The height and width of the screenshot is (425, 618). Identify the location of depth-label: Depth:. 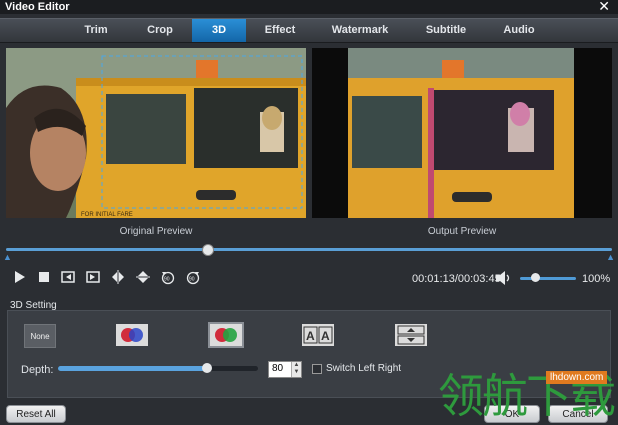
(37, 370).